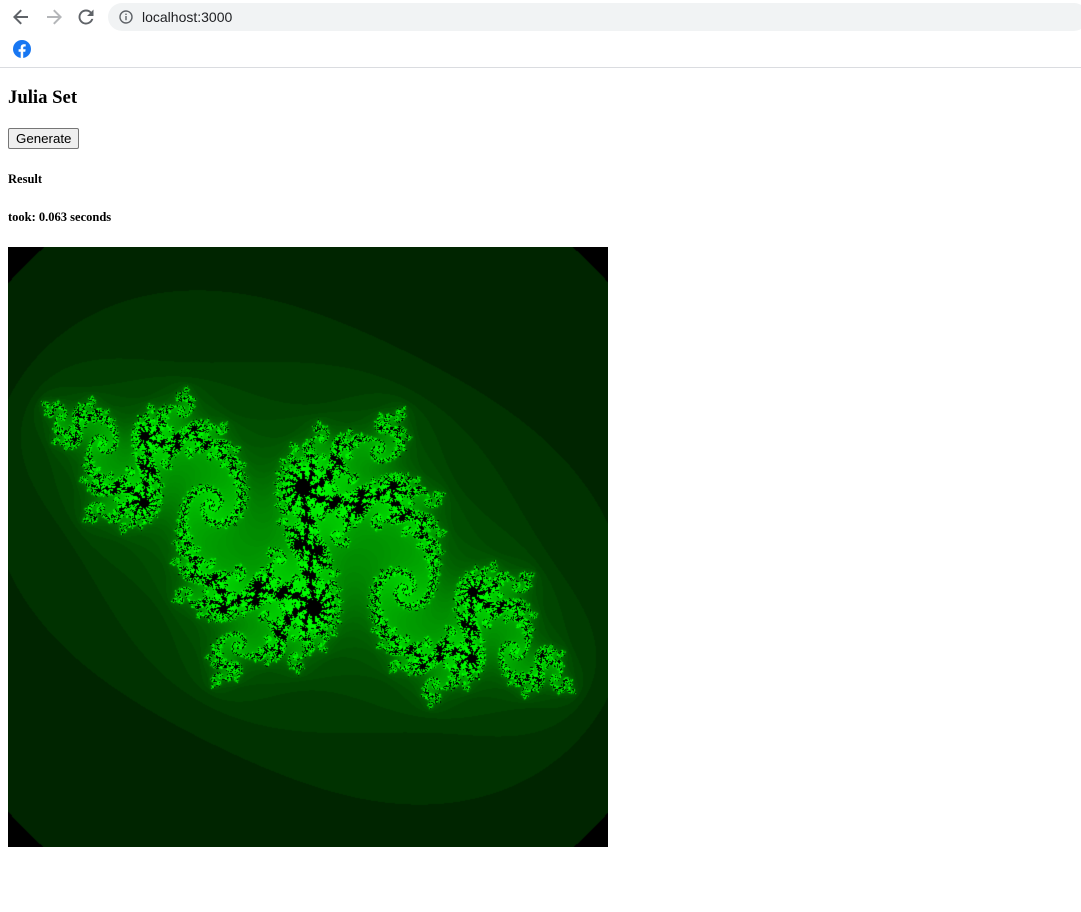 The width and height of the screenshot is (1081, 912). I want to click on address-bar: localhost:3000, so click(594, 17).